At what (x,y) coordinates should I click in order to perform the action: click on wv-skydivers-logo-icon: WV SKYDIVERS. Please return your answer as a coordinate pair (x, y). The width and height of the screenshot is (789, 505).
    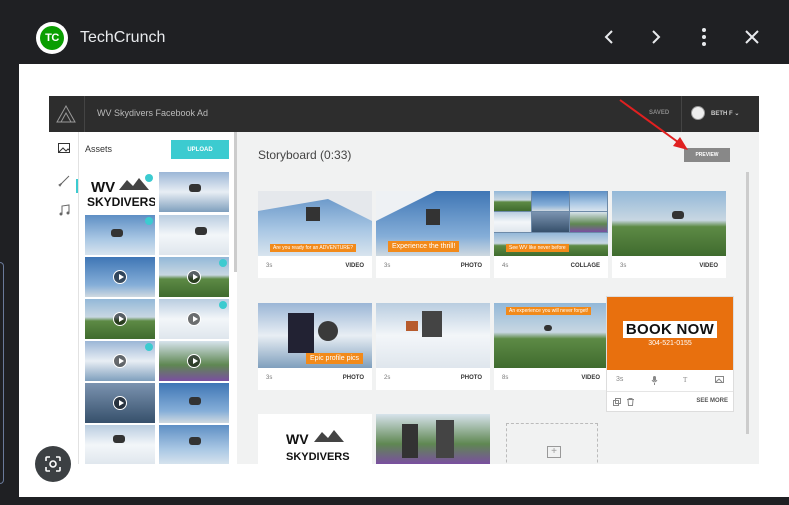
    Looking at the image, I should click on (318, 446).